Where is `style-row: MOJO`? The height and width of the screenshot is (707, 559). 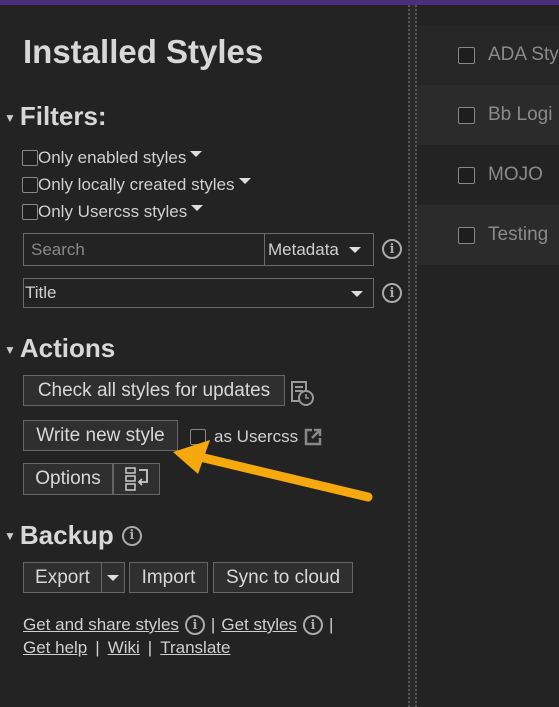
style-row: MOJO is located at coordinates (488, 175).